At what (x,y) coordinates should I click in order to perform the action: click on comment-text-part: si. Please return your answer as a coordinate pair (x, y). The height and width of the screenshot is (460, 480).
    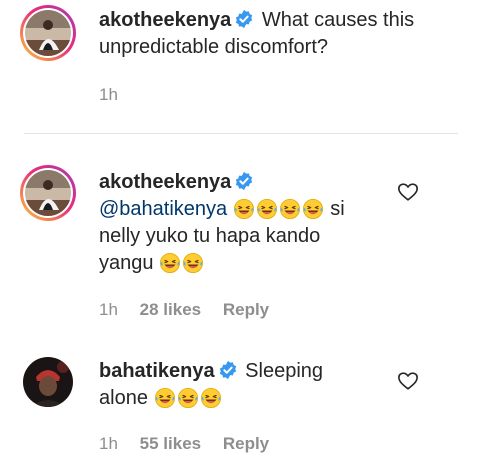
    Looking at the image, I should click on (337, 209).